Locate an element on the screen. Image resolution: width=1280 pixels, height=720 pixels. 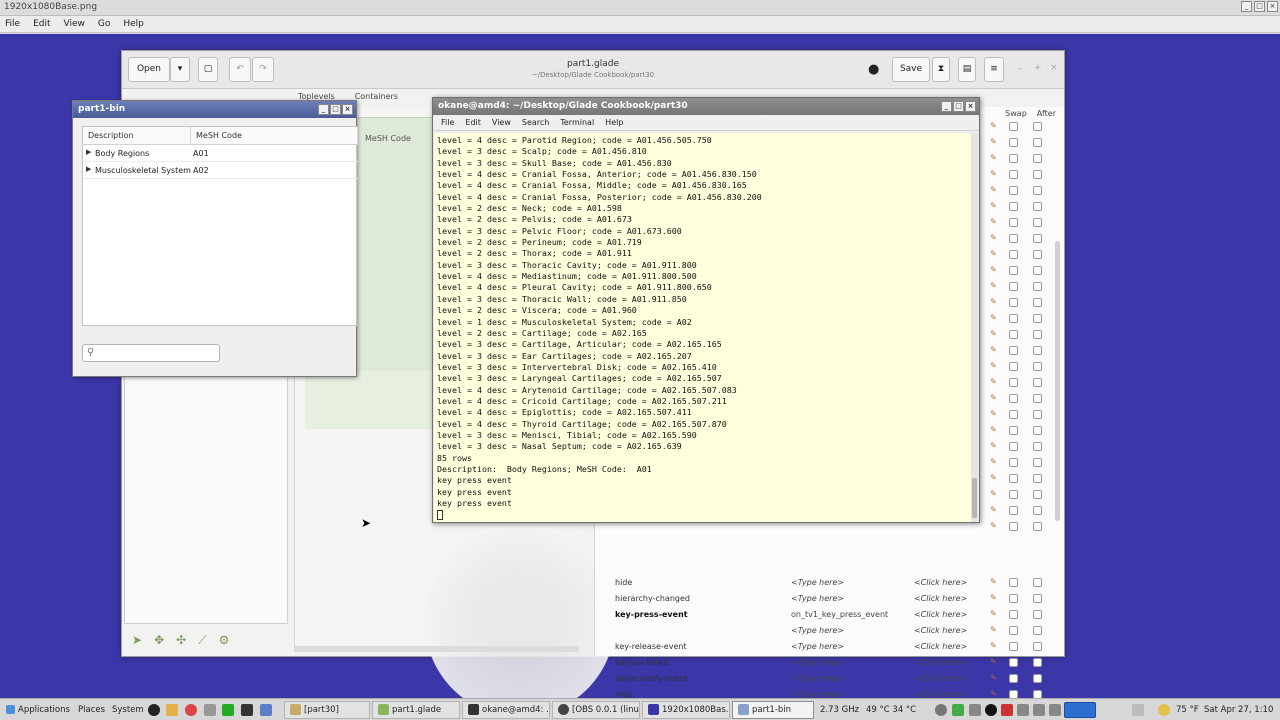
preview-button: ▤ is located at coordinates (967, 69).